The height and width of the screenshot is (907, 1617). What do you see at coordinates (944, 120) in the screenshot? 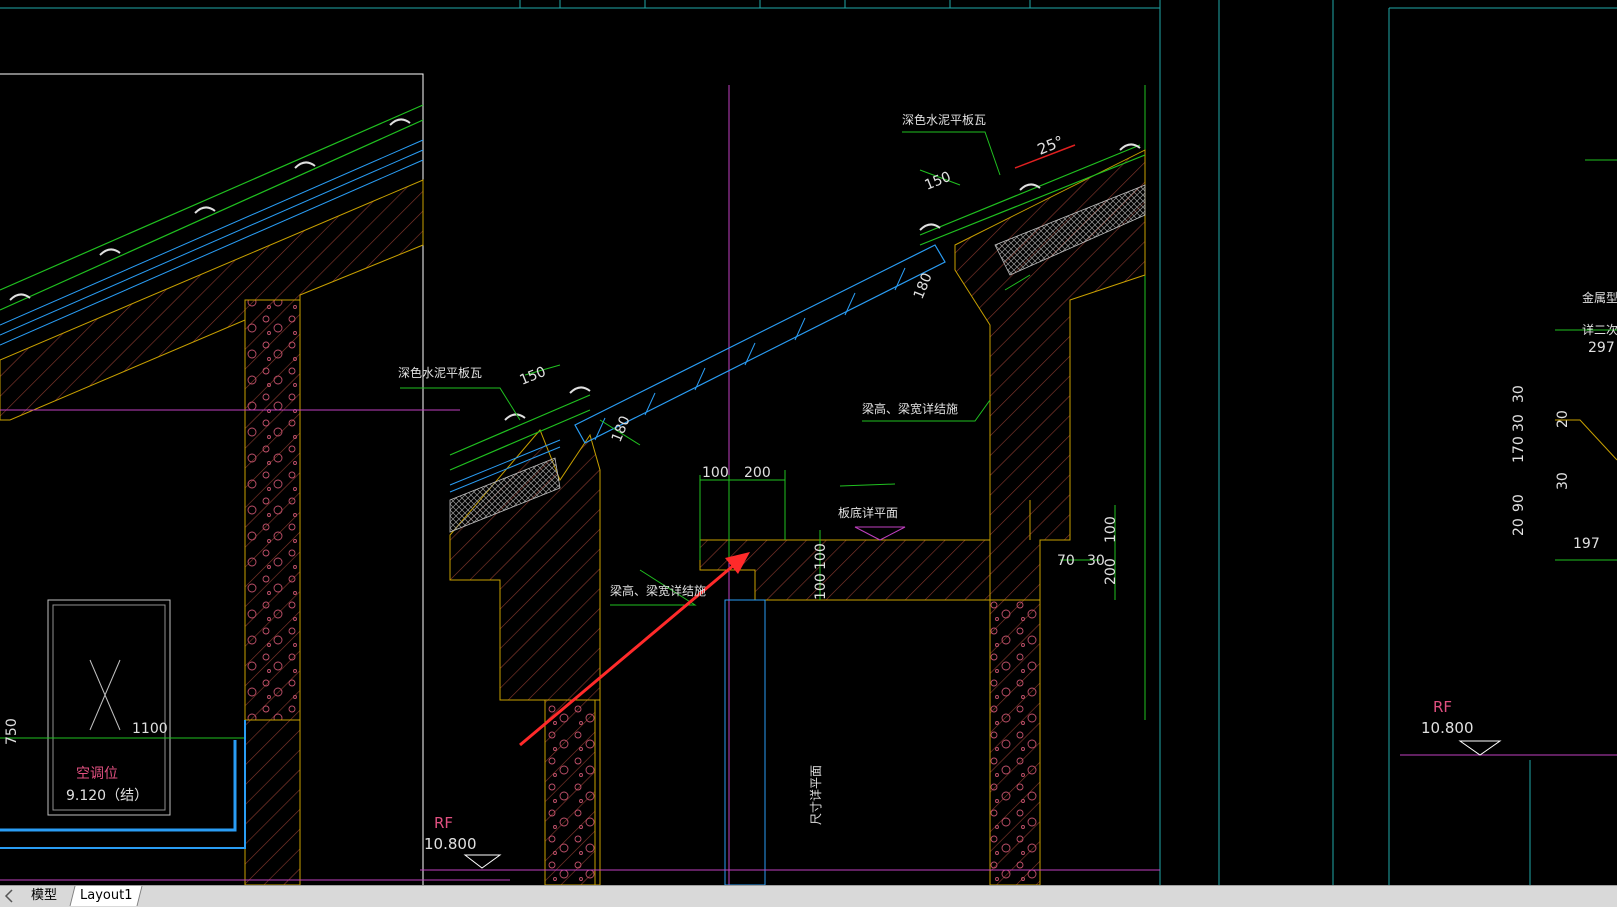
I see `tile-note-right: 深色水泥平板瓦` at bounding box center [944, 120].